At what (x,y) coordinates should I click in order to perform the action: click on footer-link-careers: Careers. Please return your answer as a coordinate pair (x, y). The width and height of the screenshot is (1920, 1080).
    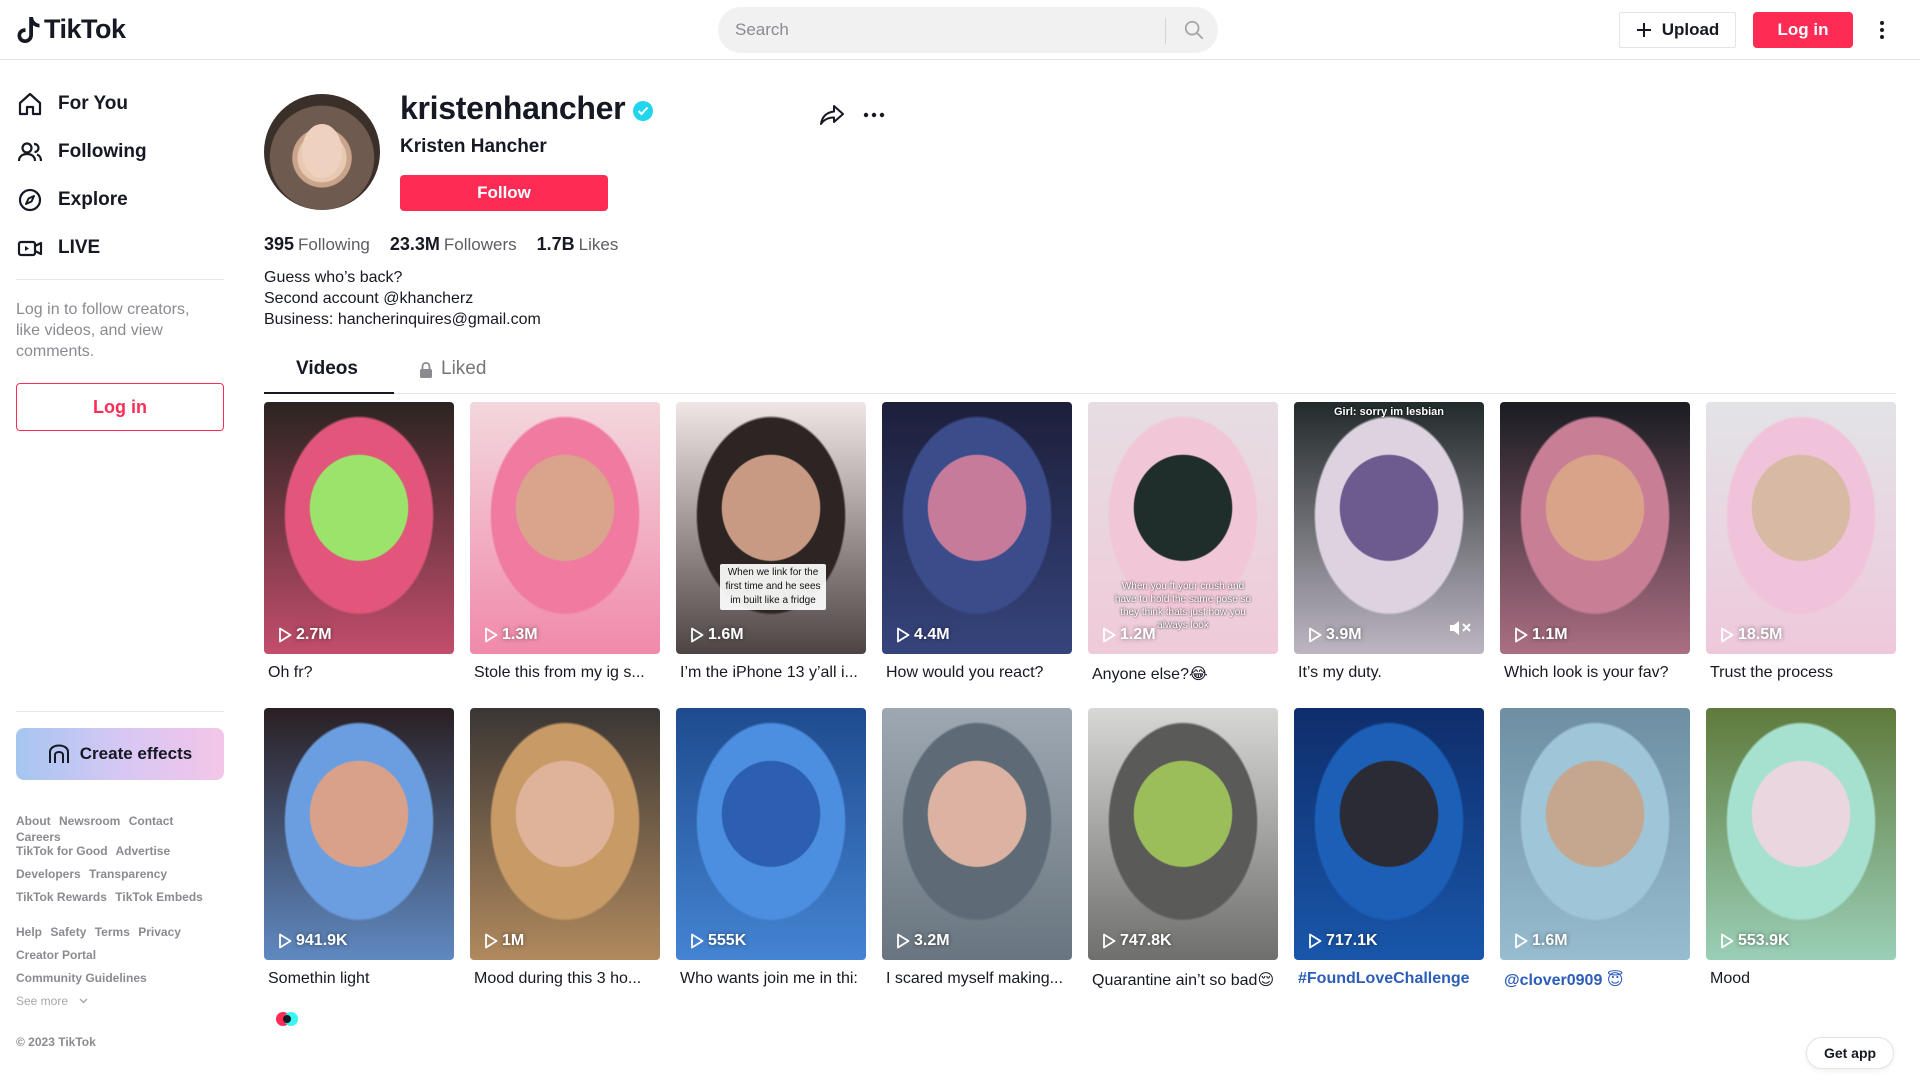
    Looking at the image, I should click on (38, 837).